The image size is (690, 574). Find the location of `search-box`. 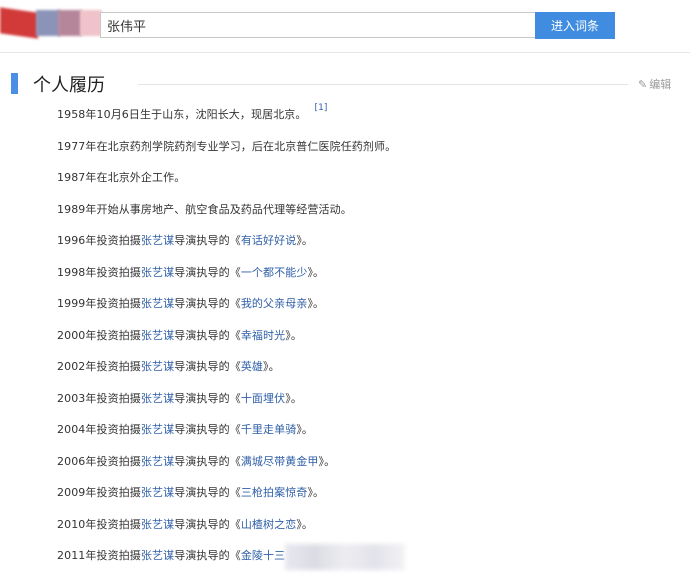

search-box is located at coordinates (318, 25).